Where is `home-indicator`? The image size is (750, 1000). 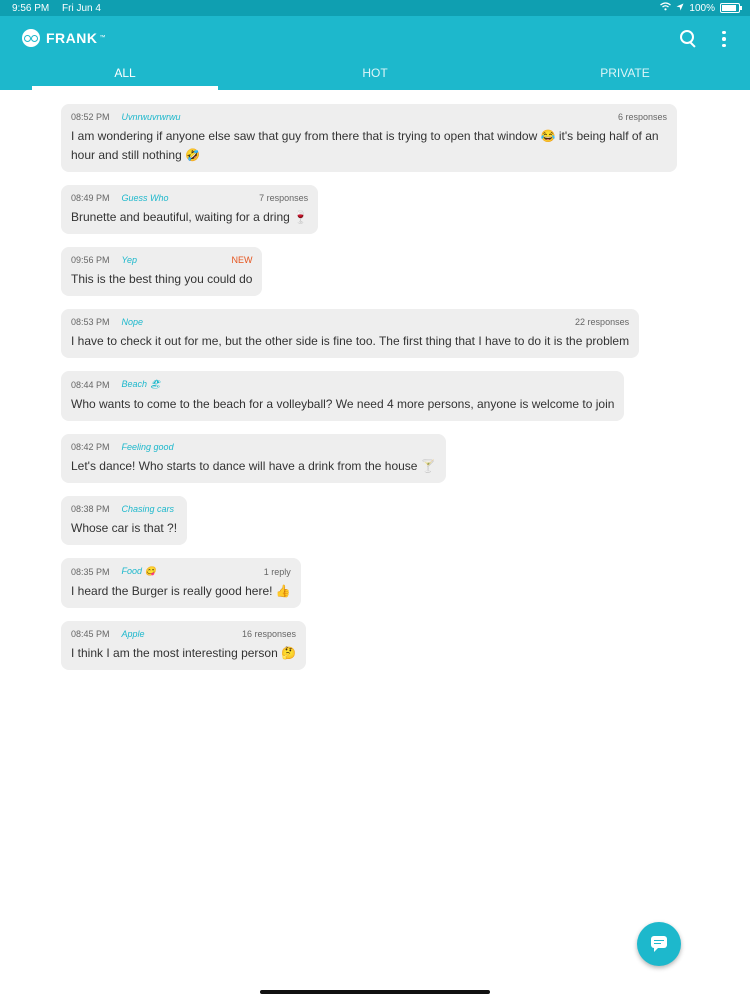
home-indicator is located at coordinates (375, 992).